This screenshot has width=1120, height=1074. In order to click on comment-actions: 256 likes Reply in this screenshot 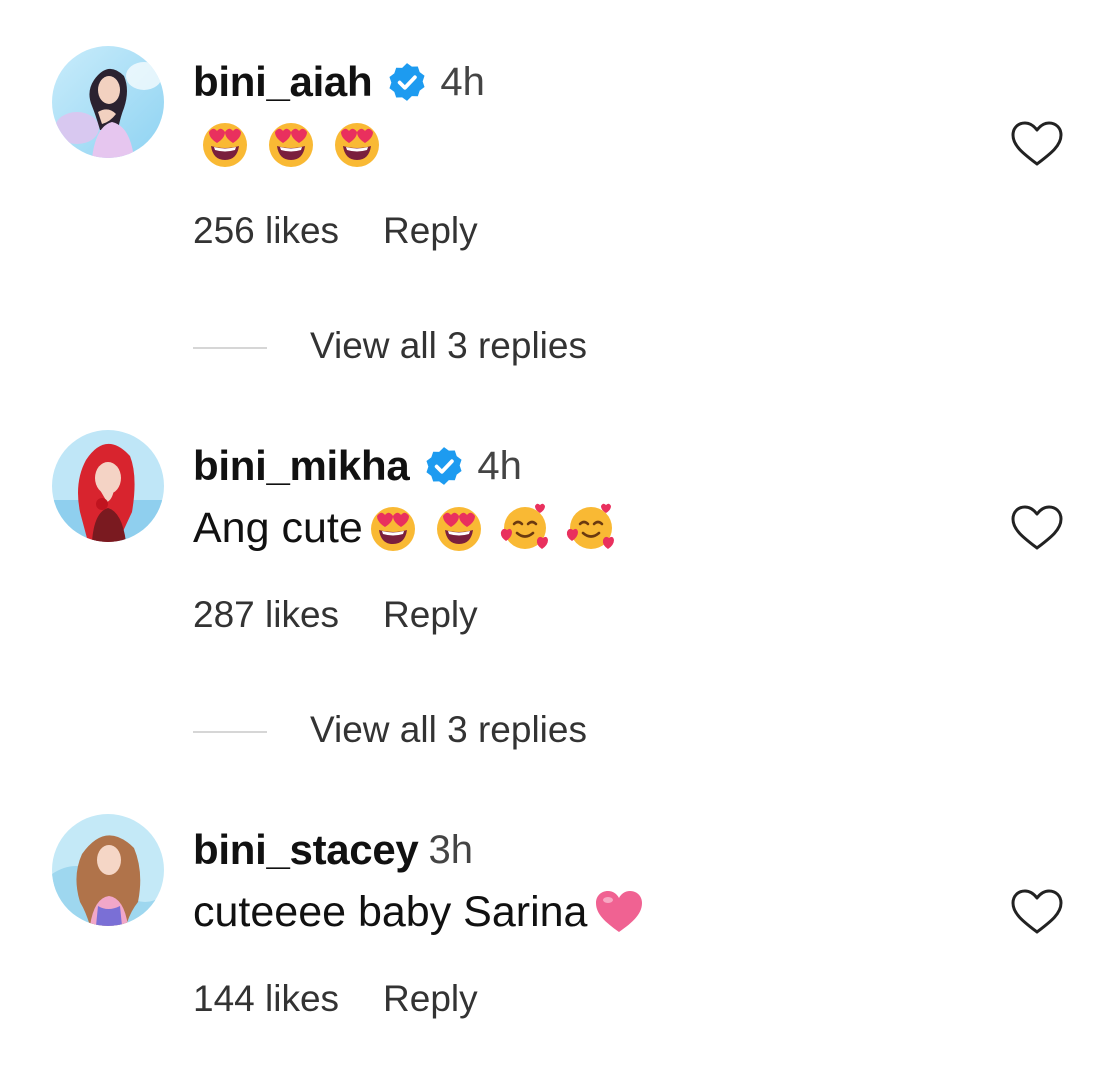, I will do `click(335, 231)`.